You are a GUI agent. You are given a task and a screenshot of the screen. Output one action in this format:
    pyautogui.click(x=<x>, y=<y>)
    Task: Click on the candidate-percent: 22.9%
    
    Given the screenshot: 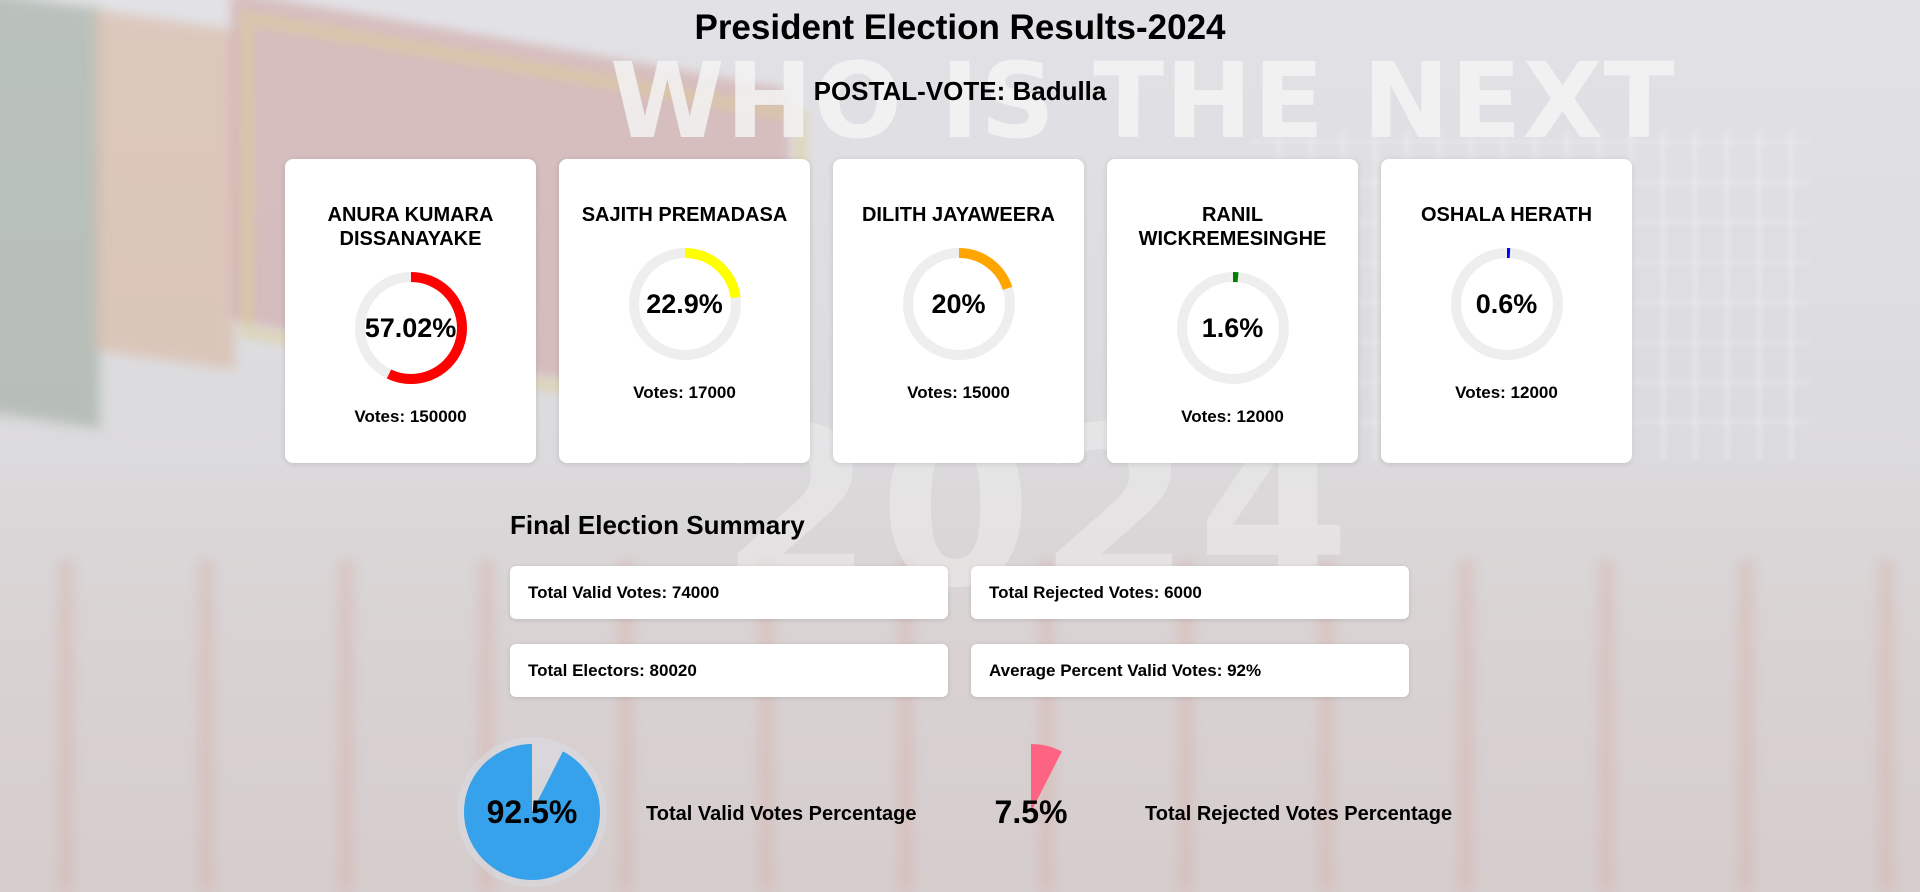 What is the action you would take?
    pyautogui.click(x=684, y=304)
    